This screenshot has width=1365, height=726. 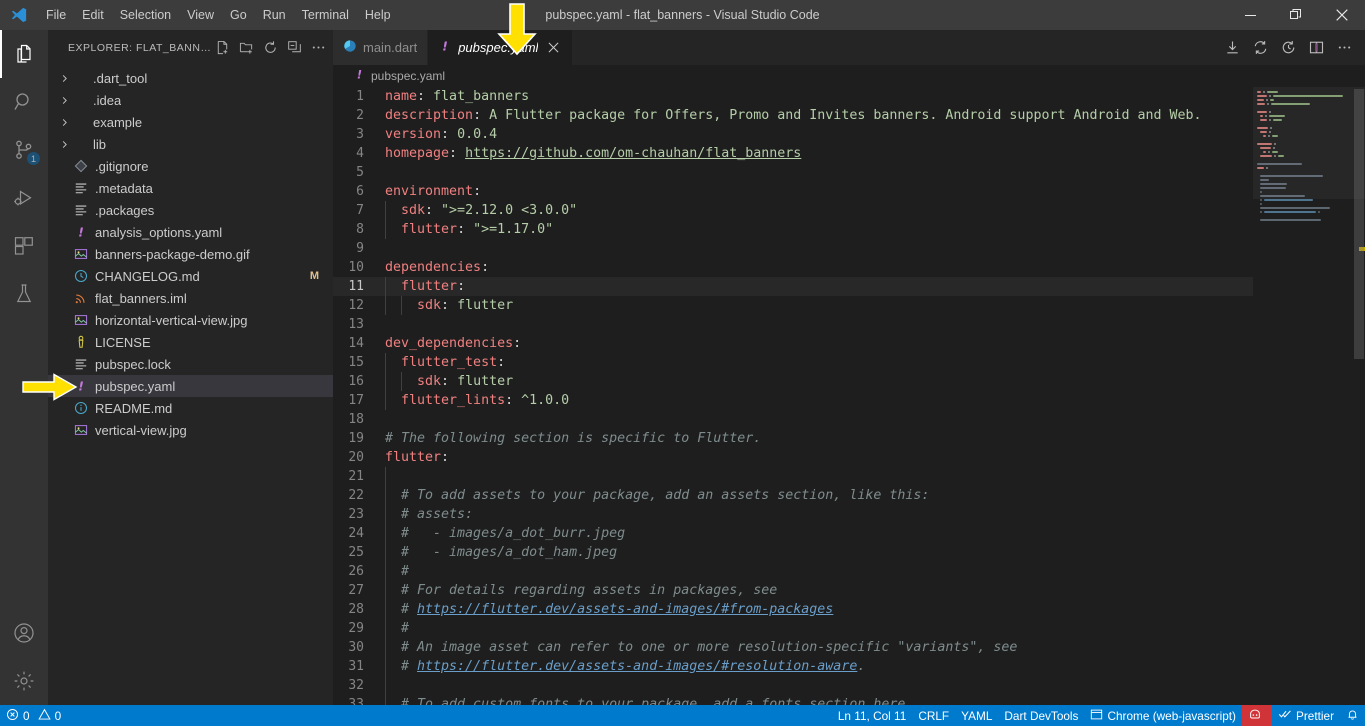 I want to click on tree-folder-lib: lib, so click(x=190, y=144).